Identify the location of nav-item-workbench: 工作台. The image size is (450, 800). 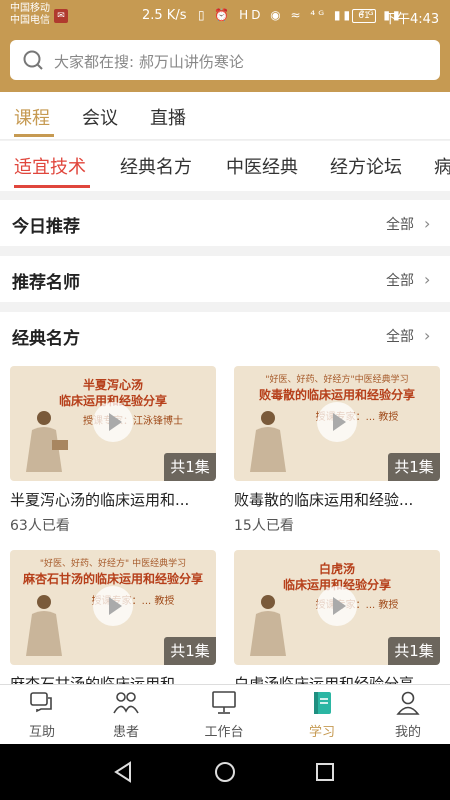
(224, 714).